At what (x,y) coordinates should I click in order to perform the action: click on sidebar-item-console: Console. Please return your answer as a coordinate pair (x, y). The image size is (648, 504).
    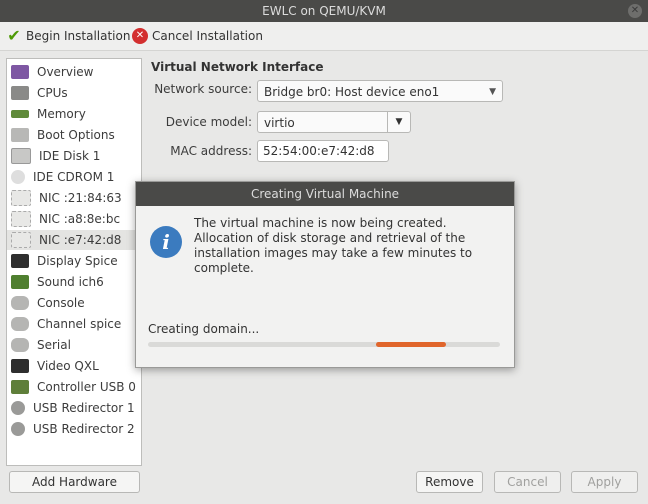
    Looking at the image, I should click on (74, 303).